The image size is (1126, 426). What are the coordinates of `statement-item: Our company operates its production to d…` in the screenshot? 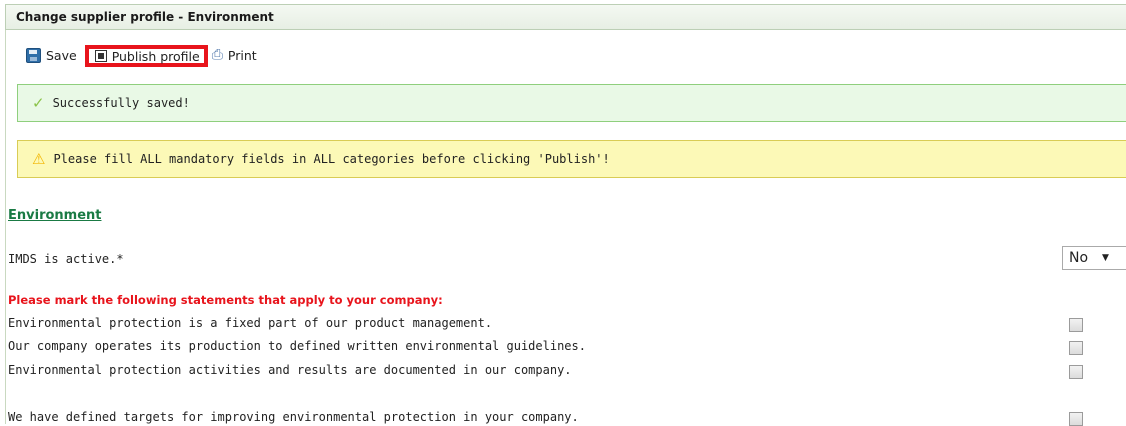 It's located at (297, 346).